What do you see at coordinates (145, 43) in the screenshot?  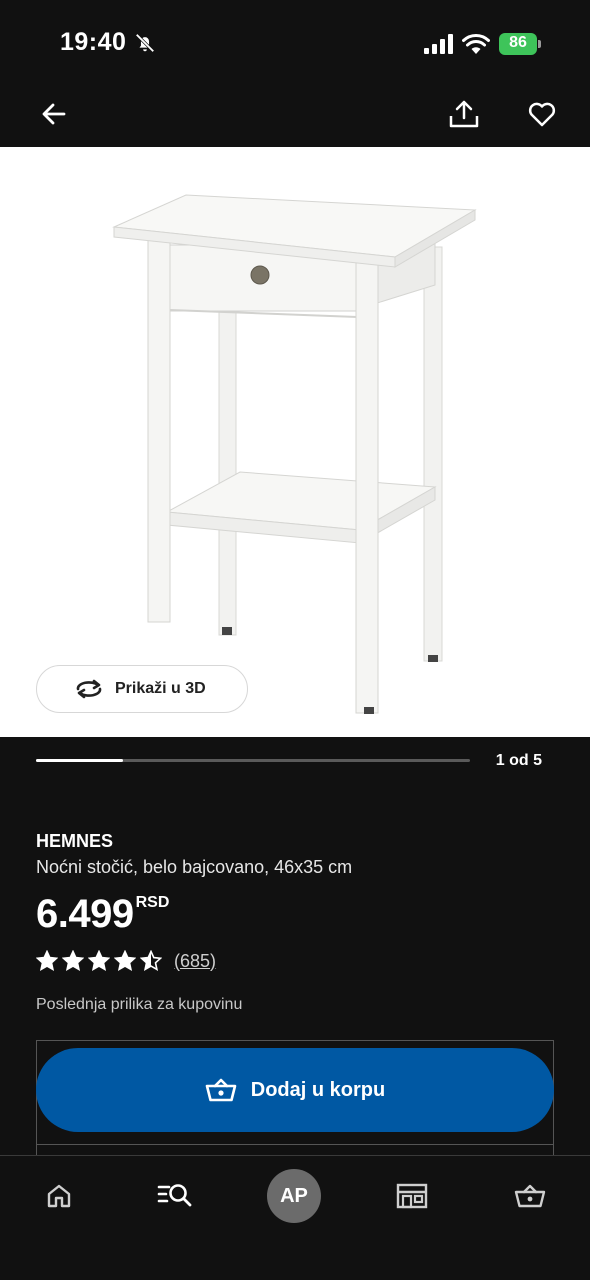 I see `bell-off-icon` at bounding box center [145, 43].